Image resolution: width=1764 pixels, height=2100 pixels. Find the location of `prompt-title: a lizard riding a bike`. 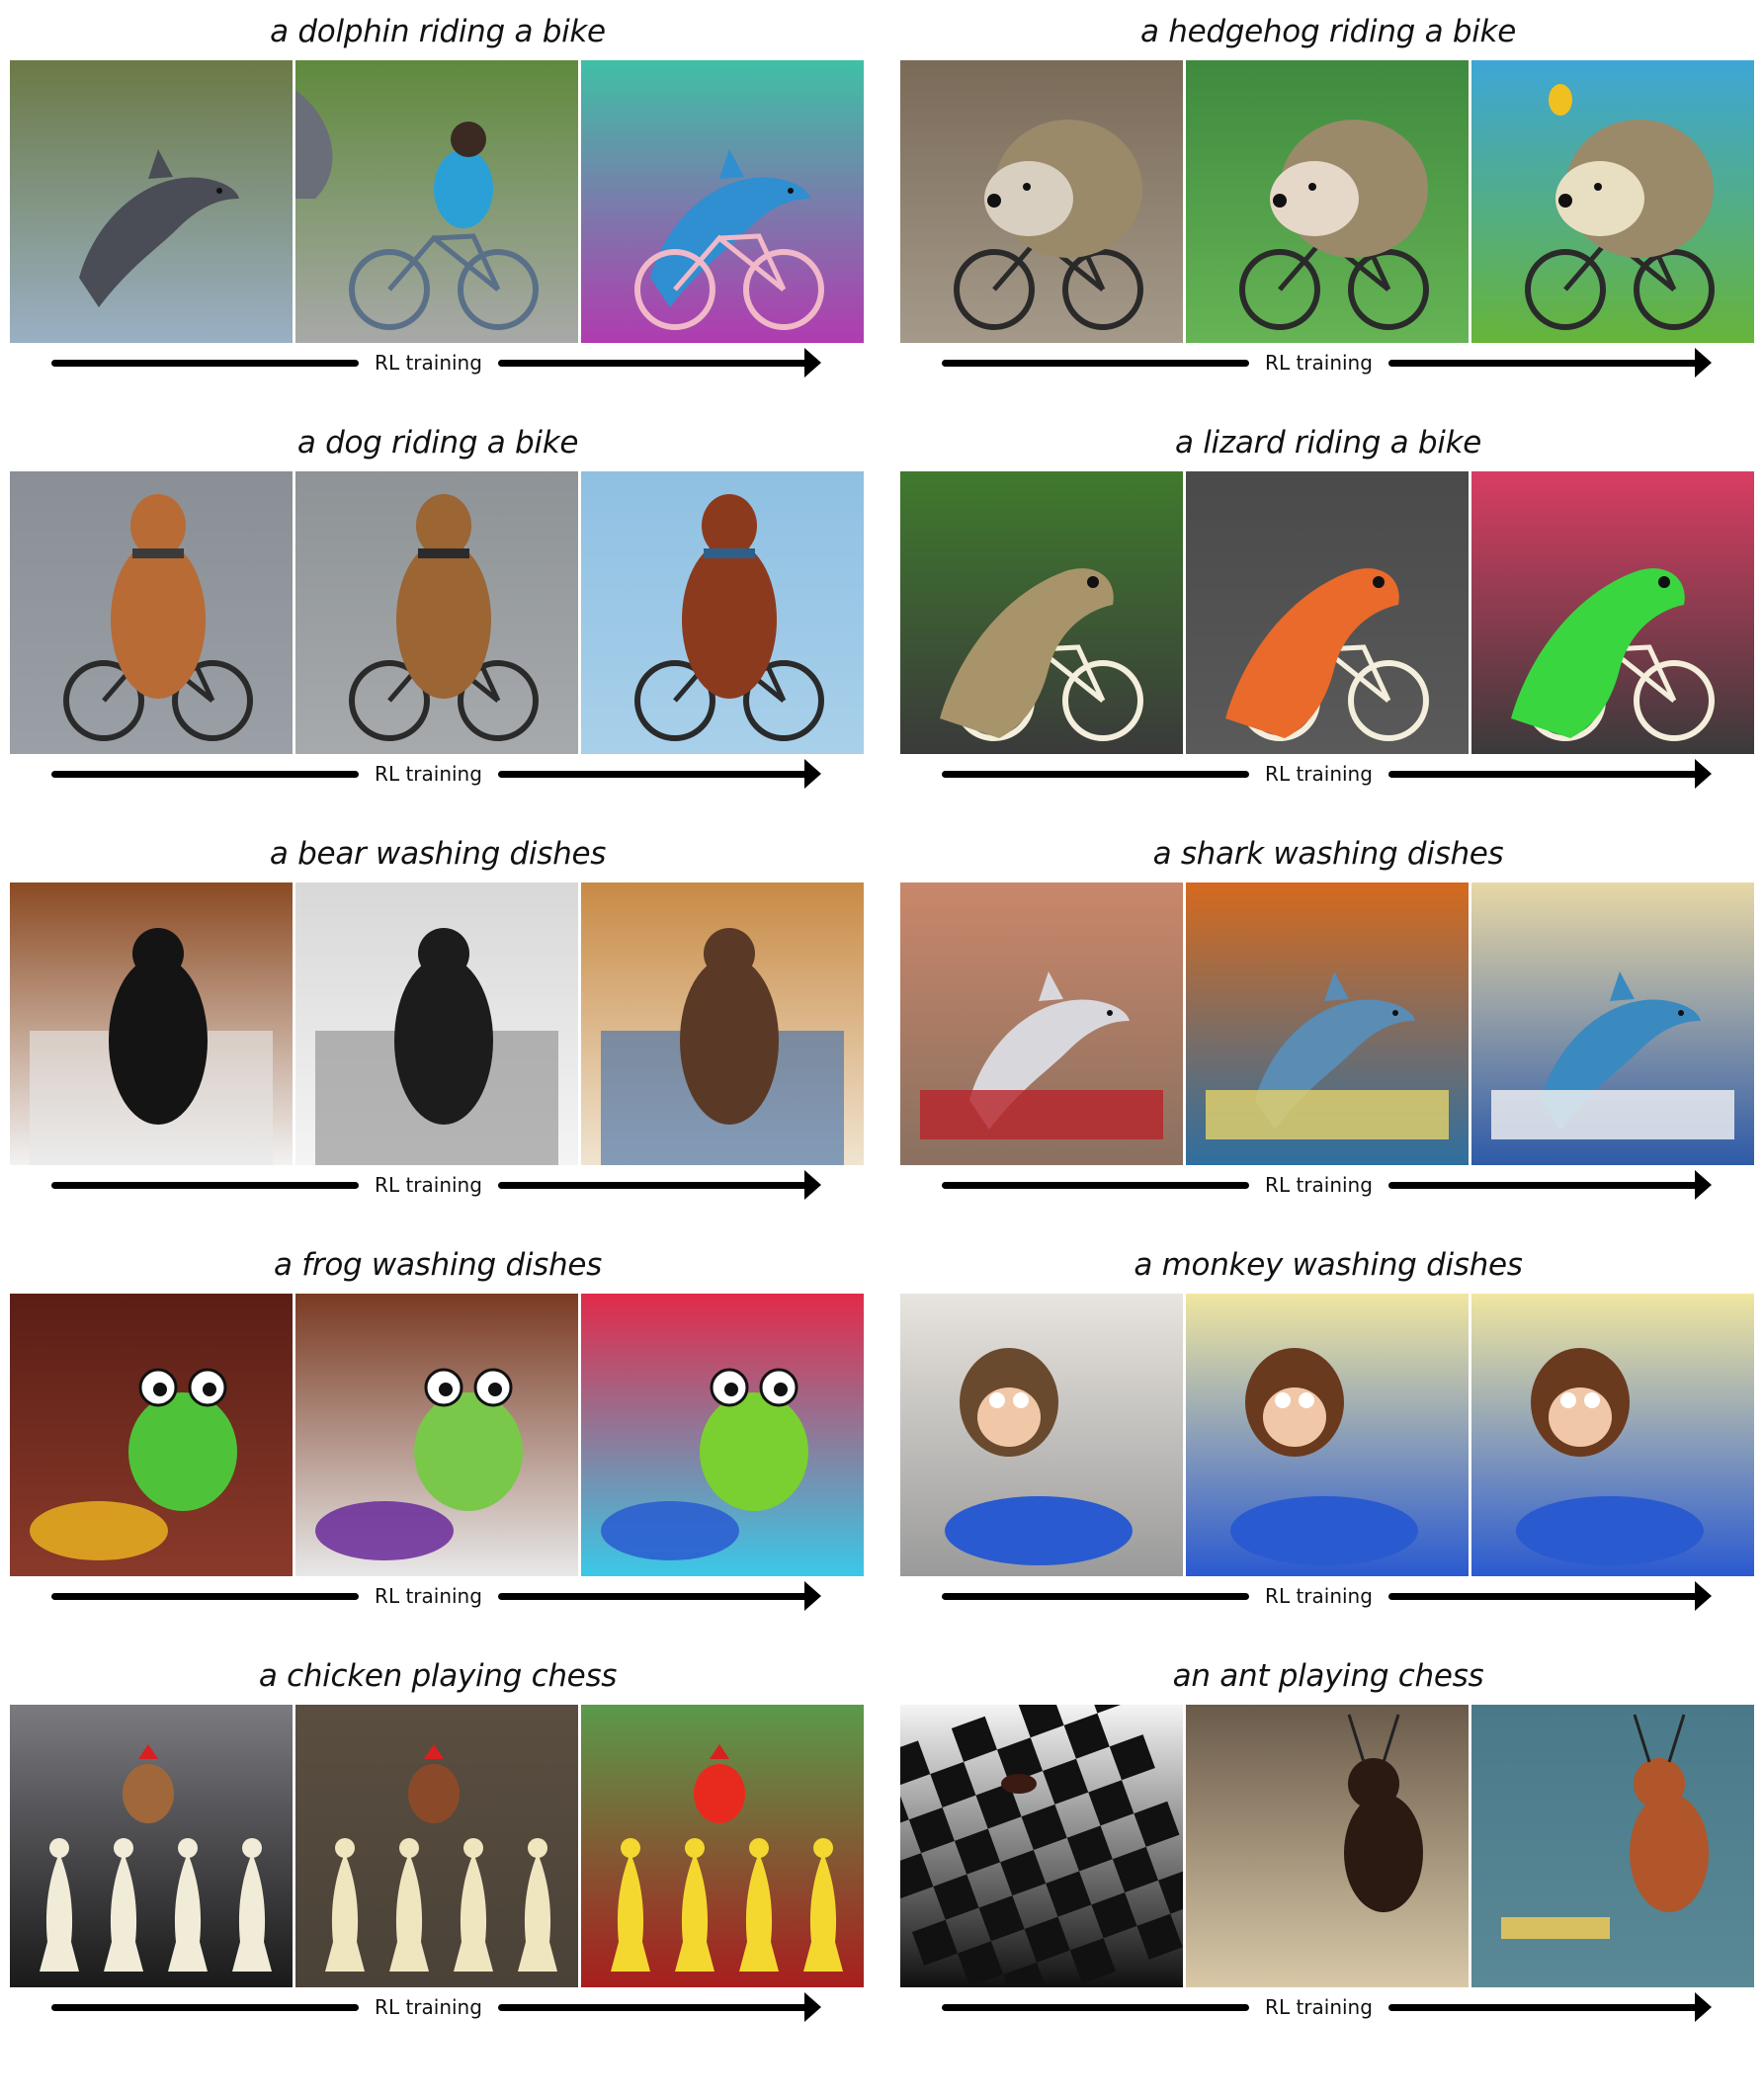

prompt-title: a lizard riding a bike is located at coordinates (1327, 443).